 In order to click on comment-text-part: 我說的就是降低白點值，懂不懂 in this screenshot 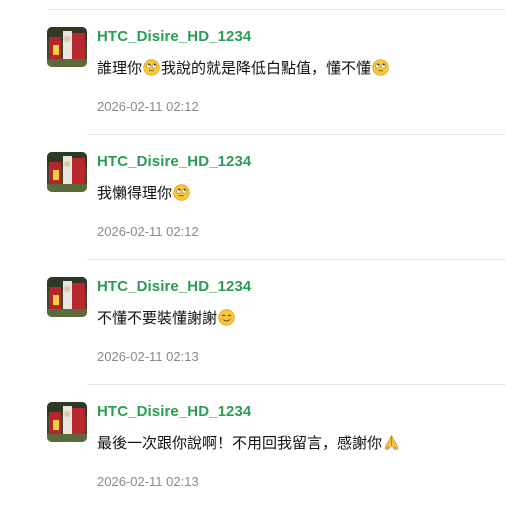, I will do `click(266, 68)`.